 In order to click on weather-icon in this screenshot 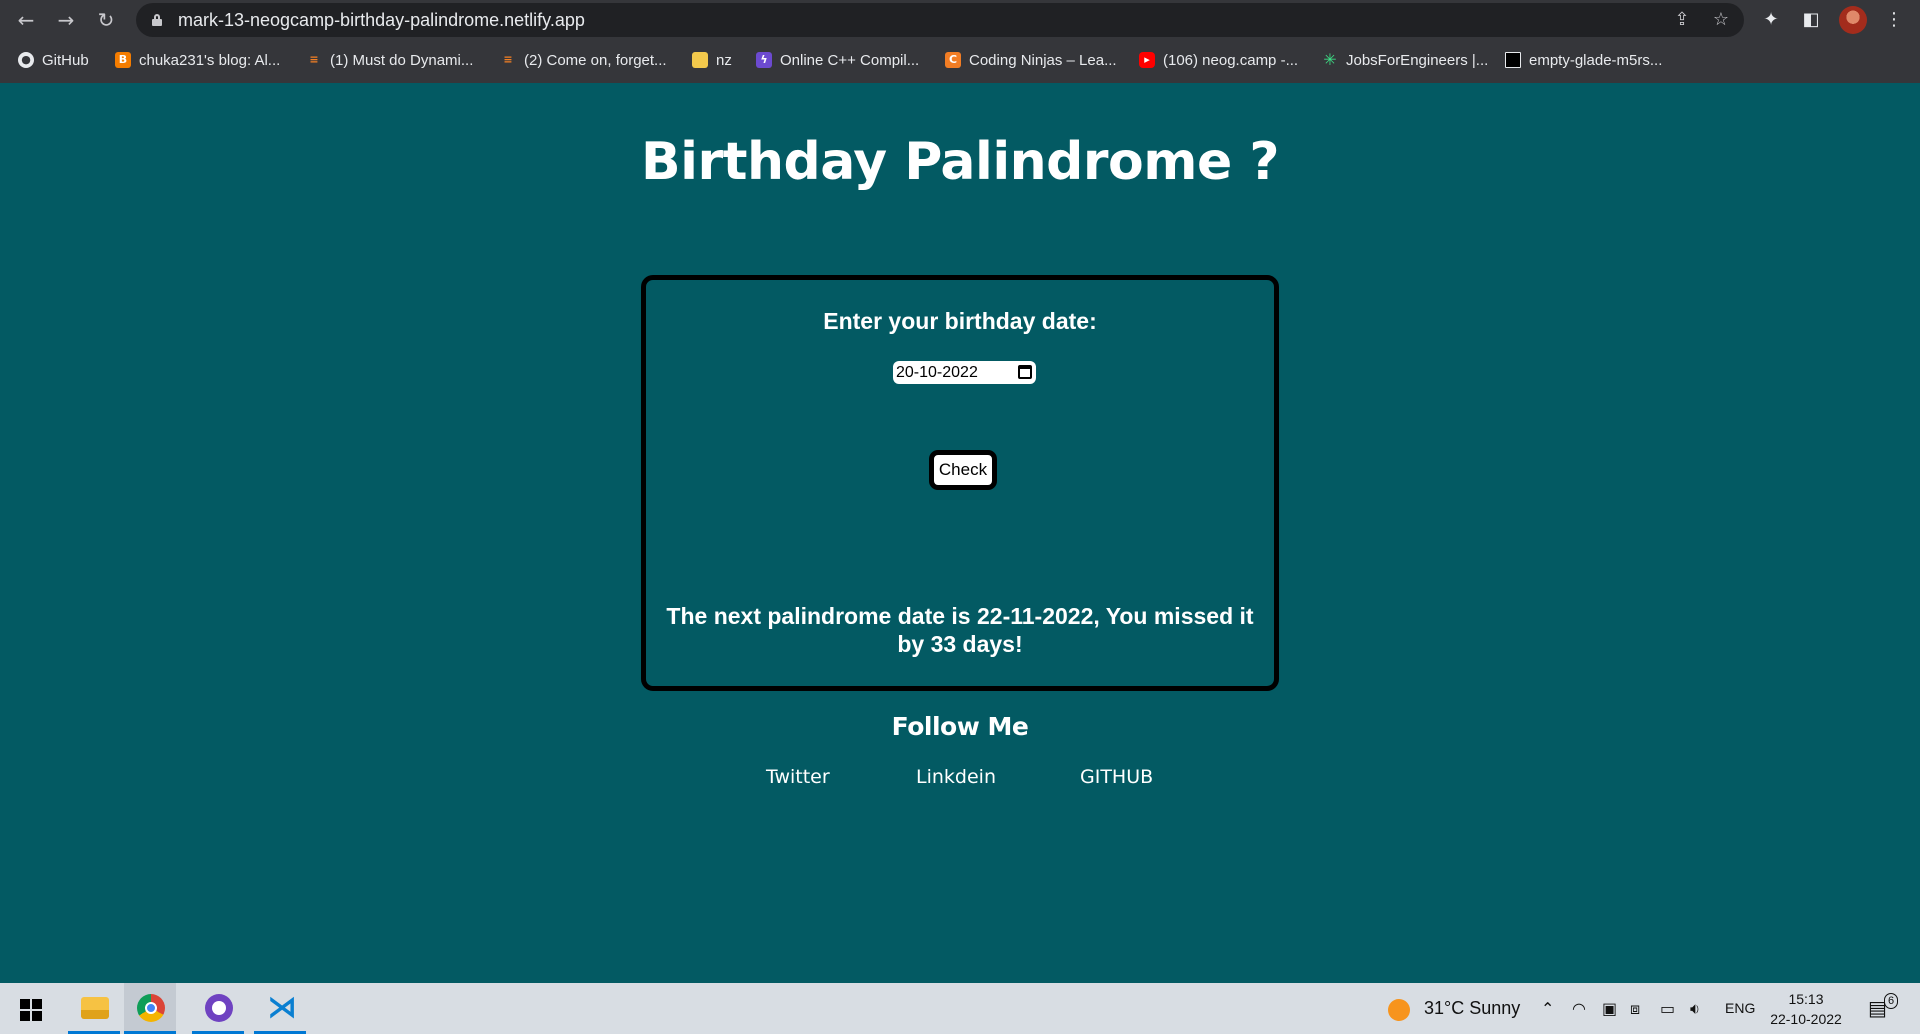, I will do `click(1399, 1008)`.